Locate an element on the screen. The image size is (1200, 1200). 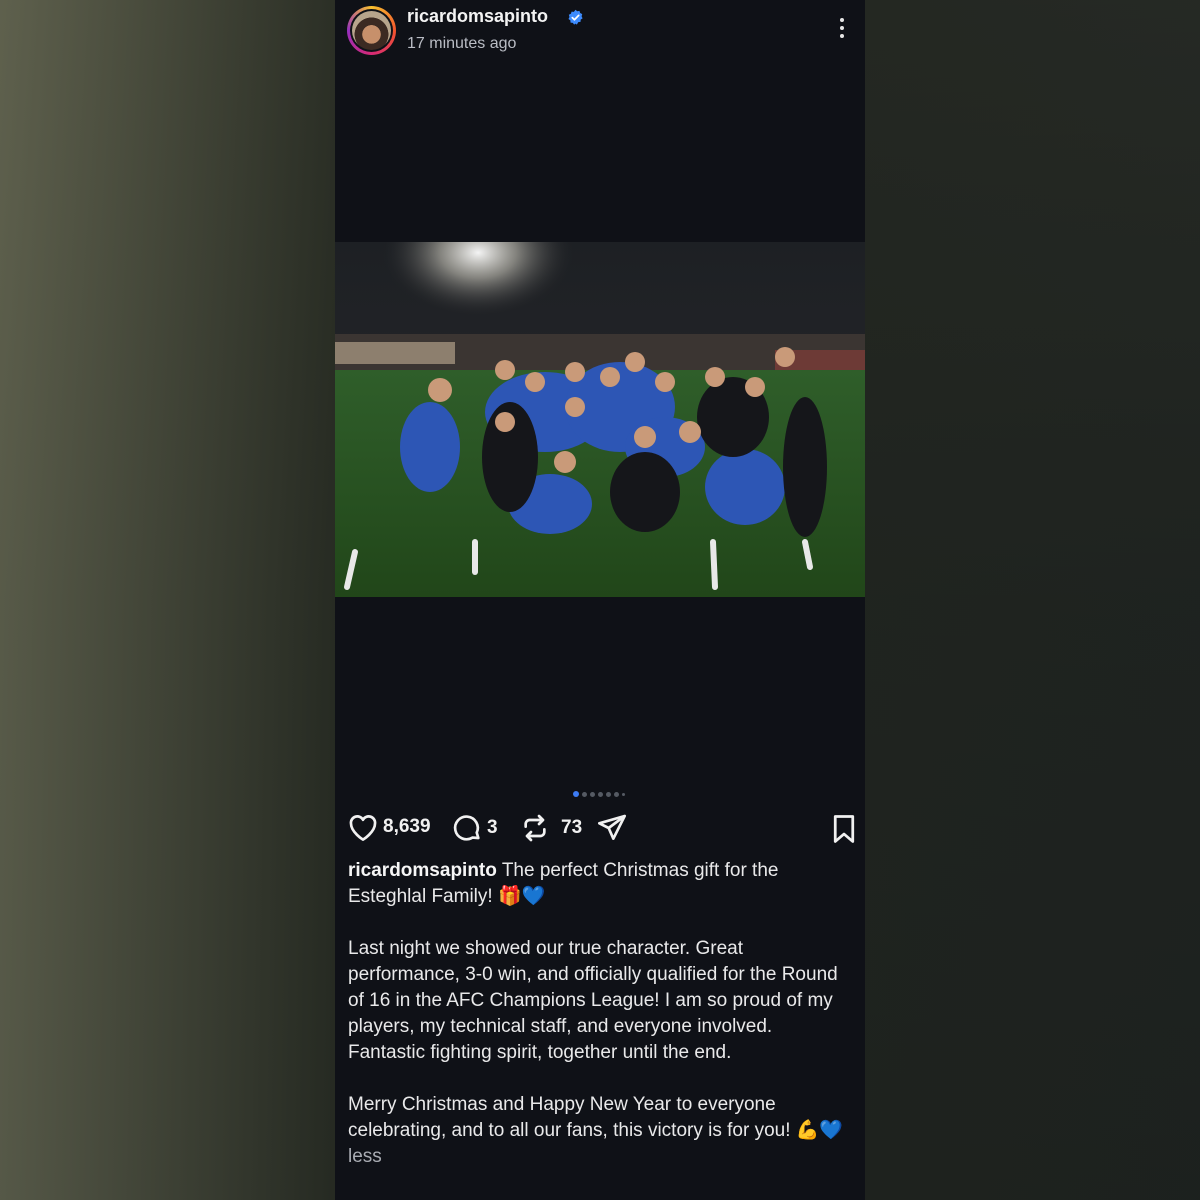
action-bar: 8,639 3 73 is located at coordinates (602, 830).